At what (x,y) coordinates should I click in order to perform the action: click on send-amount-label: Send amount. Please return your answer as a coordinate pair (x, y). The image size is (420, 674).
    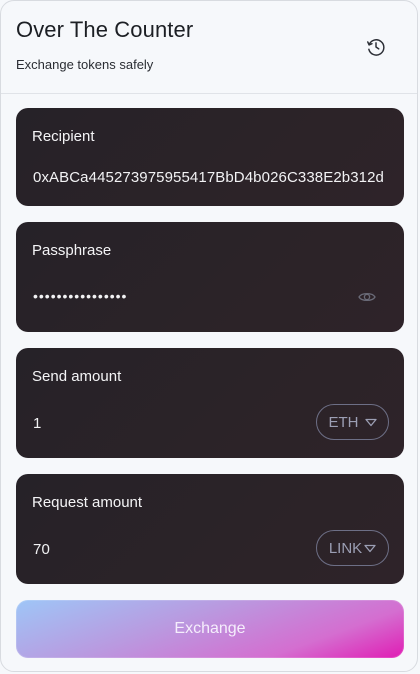
    Looking at the image, I should click on (77, 376).